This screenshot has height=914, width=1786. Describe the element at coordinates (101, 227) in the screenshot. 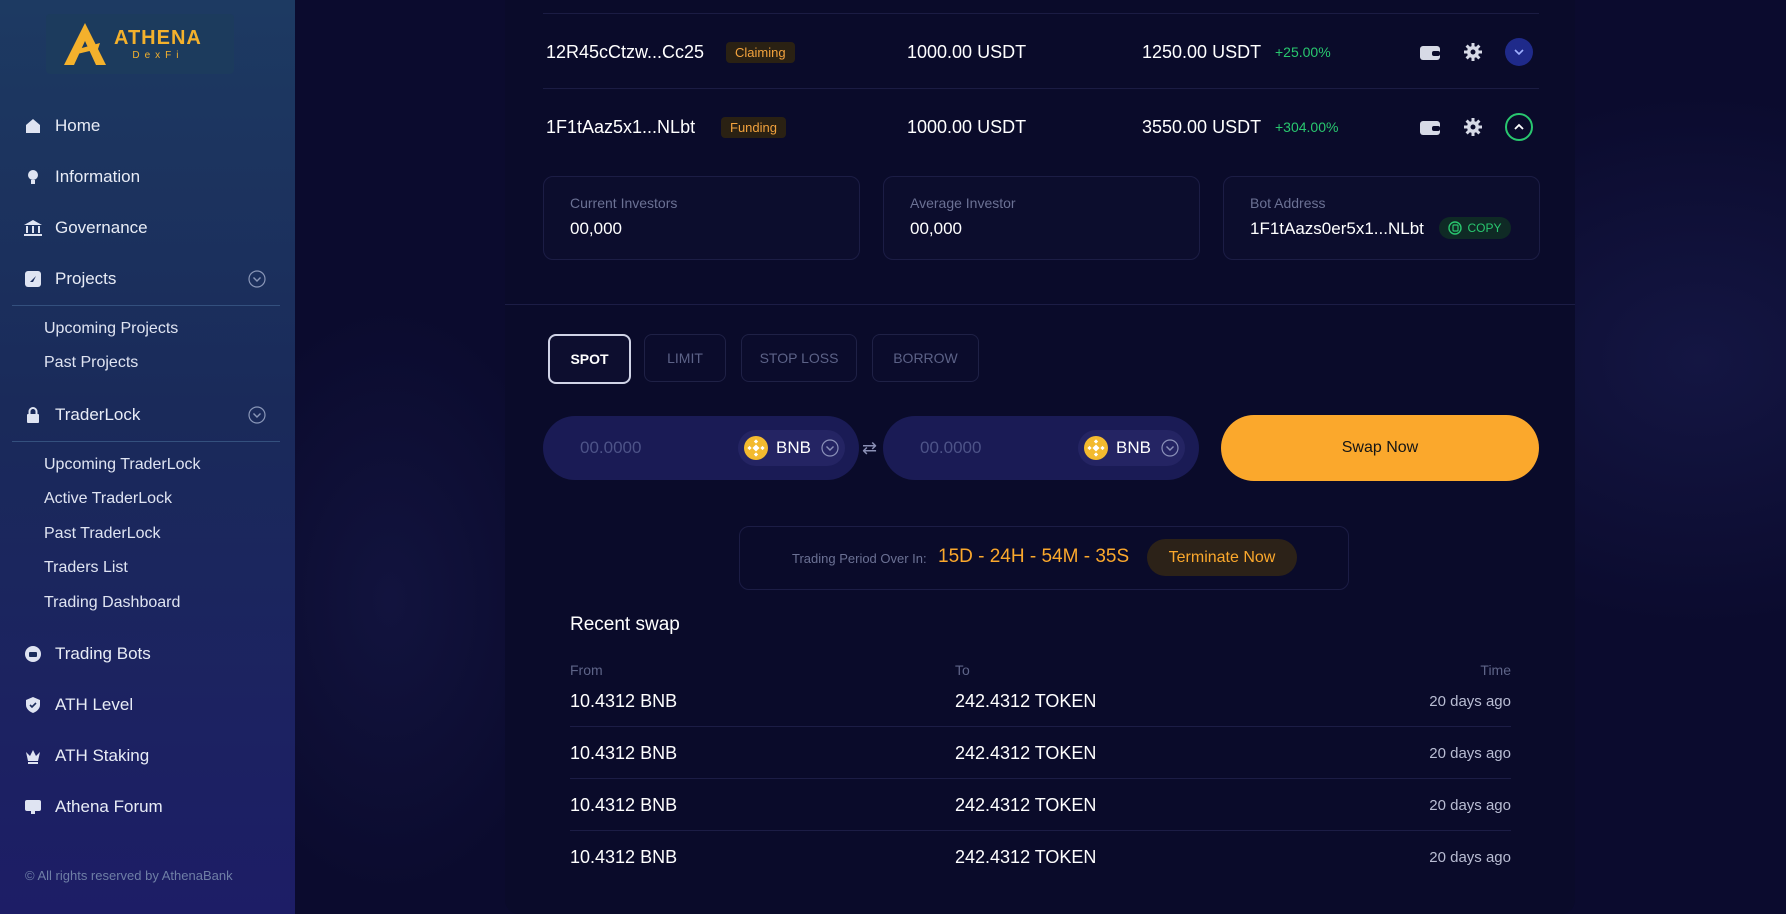

I see `sidebar-item-label: Governance` at that location.